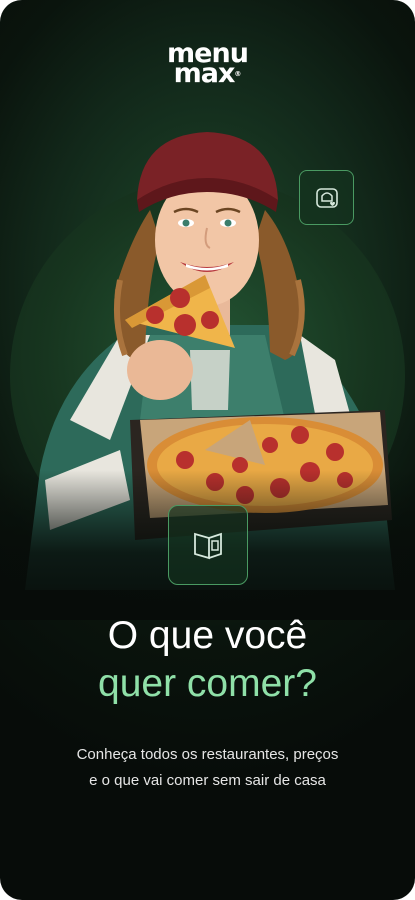  What do you see at coordinates (204, 73) in the screenshot?
I see `logo-line-2: max` at bounding box center [204, 73].